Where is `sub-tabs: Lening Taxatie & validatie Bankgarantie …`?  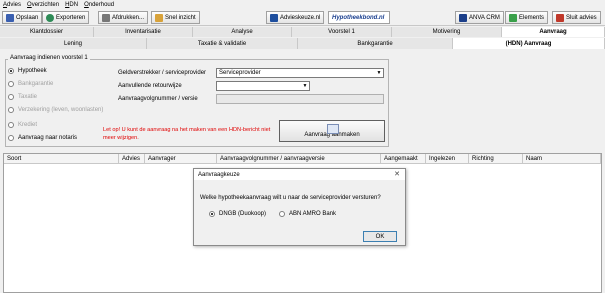
sub-tabs: Lening Taxatie & validatie Bankgarantie … is located at coordinates (302, 43).